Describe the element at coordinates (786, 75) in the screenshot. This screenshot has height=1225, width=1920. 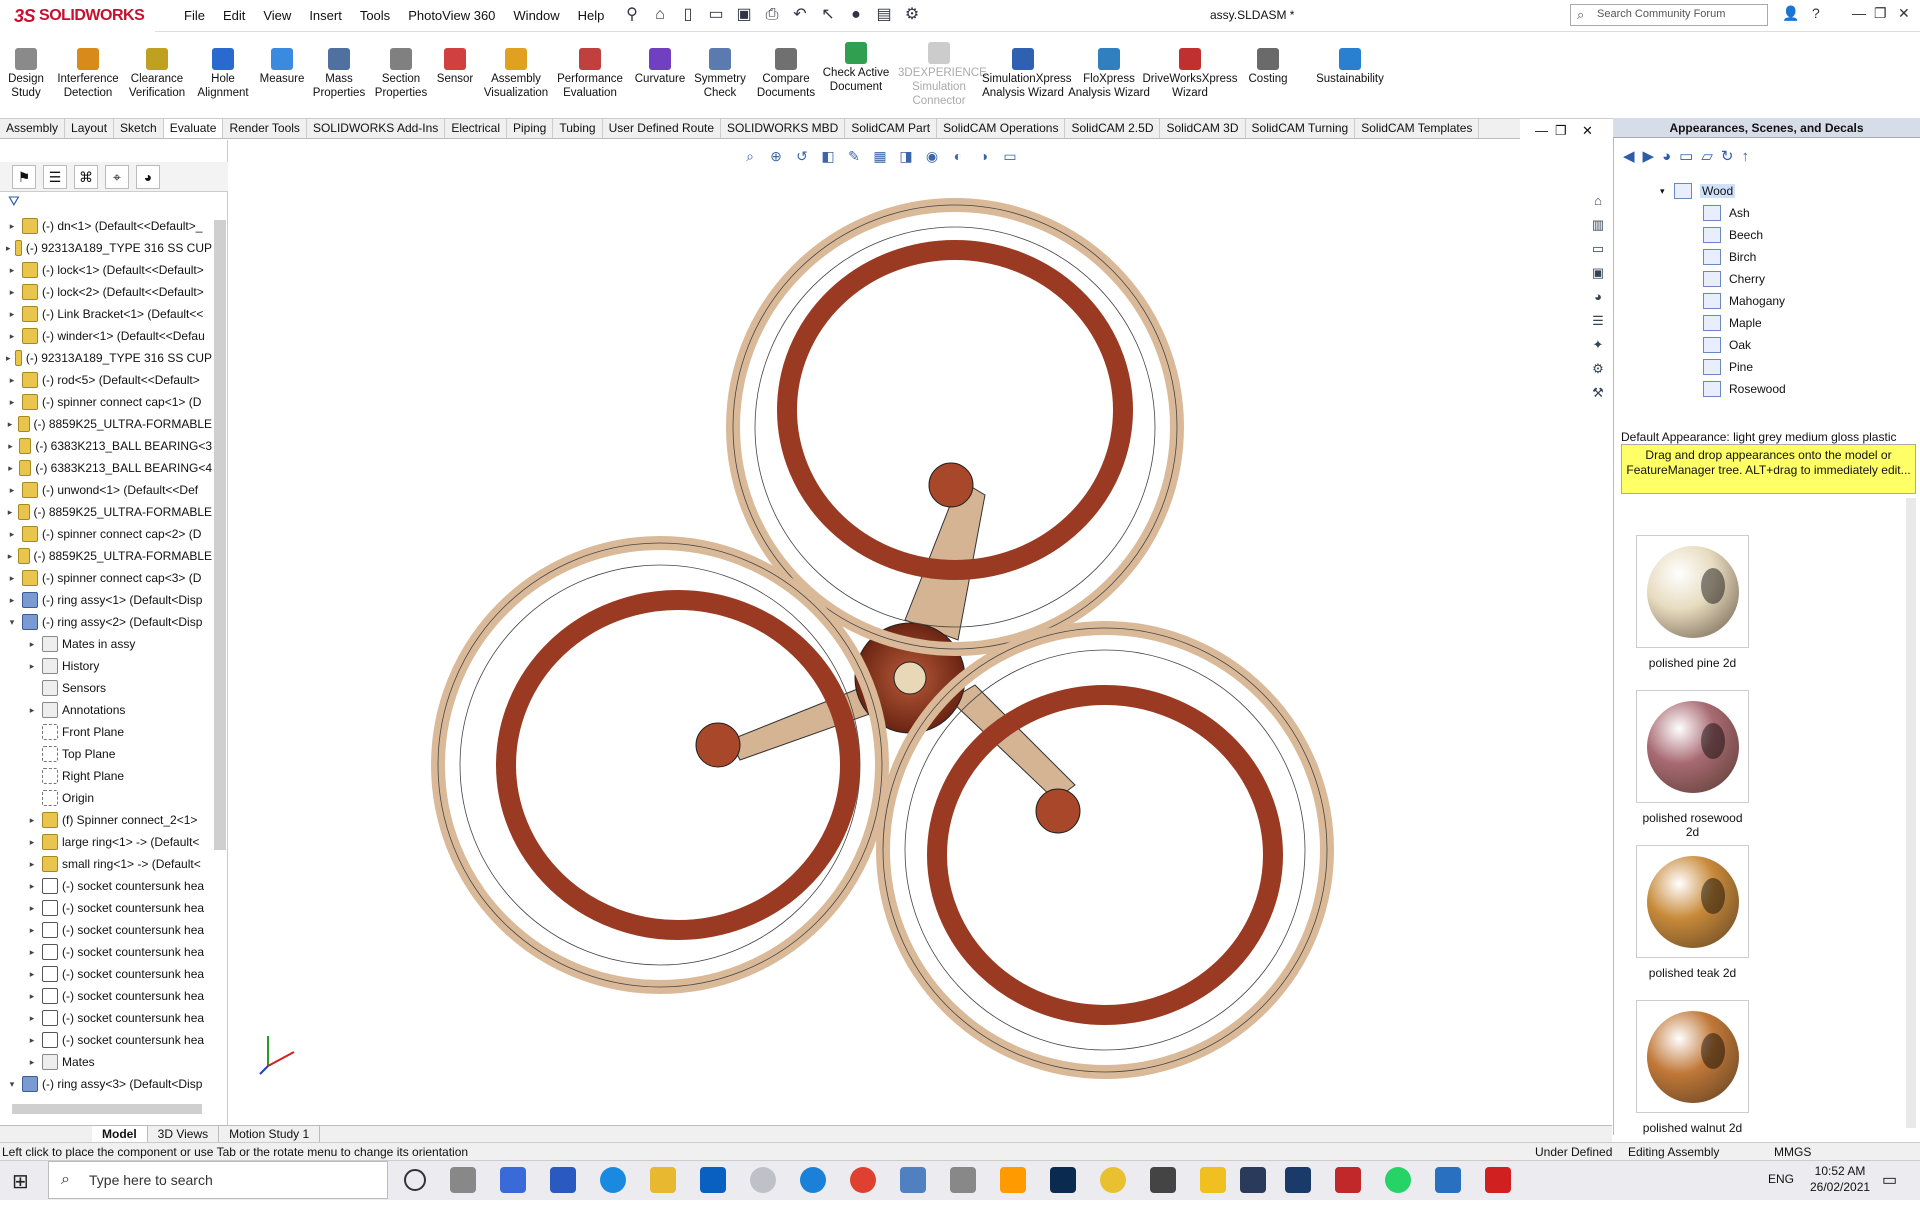
I see `compare-documents-button: Compare Documents` at that location.